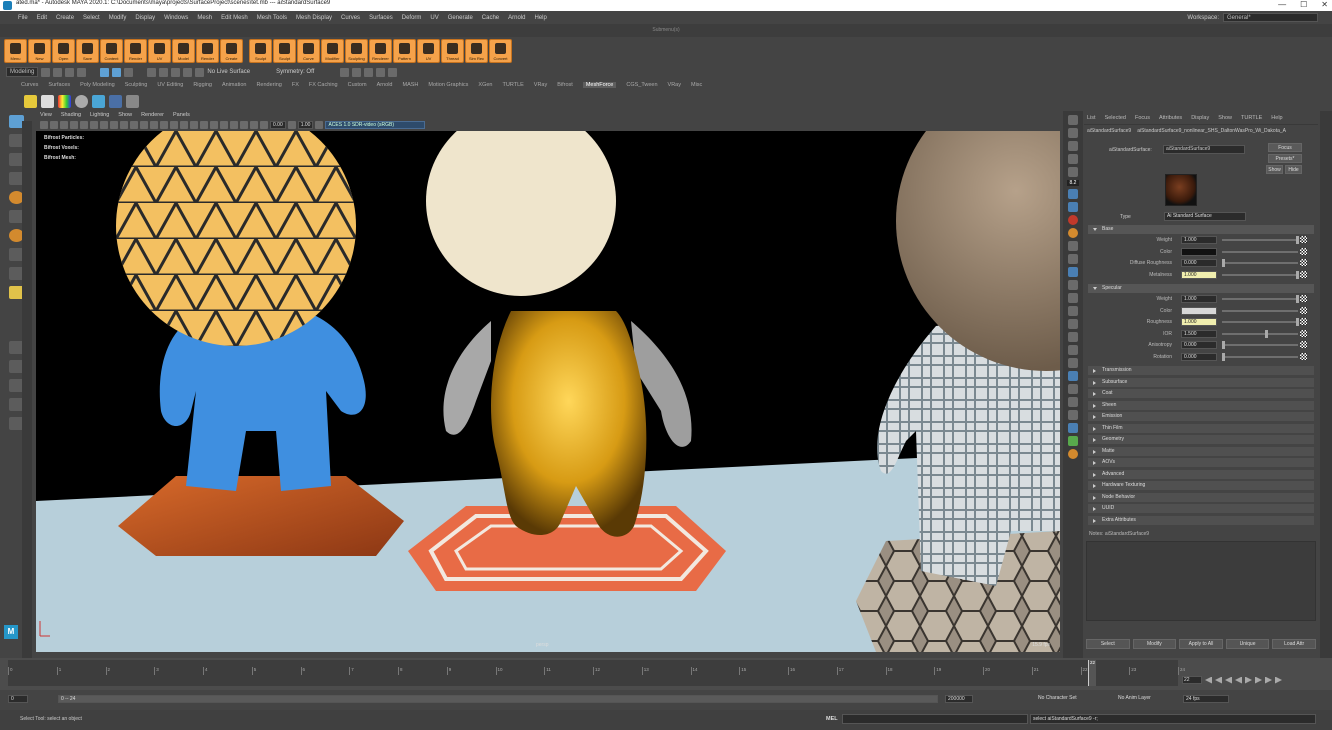  Describe the element at coordinates (1293, 169) in the screenshot. I see `hide-button: Hide` at that location.